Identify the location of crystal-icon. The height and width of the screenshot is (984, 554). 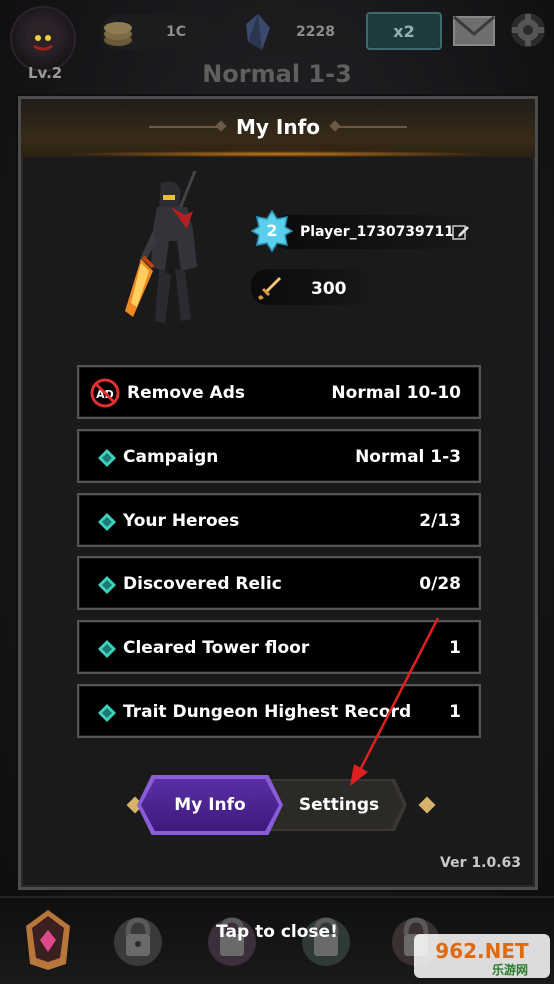
(258, 32).